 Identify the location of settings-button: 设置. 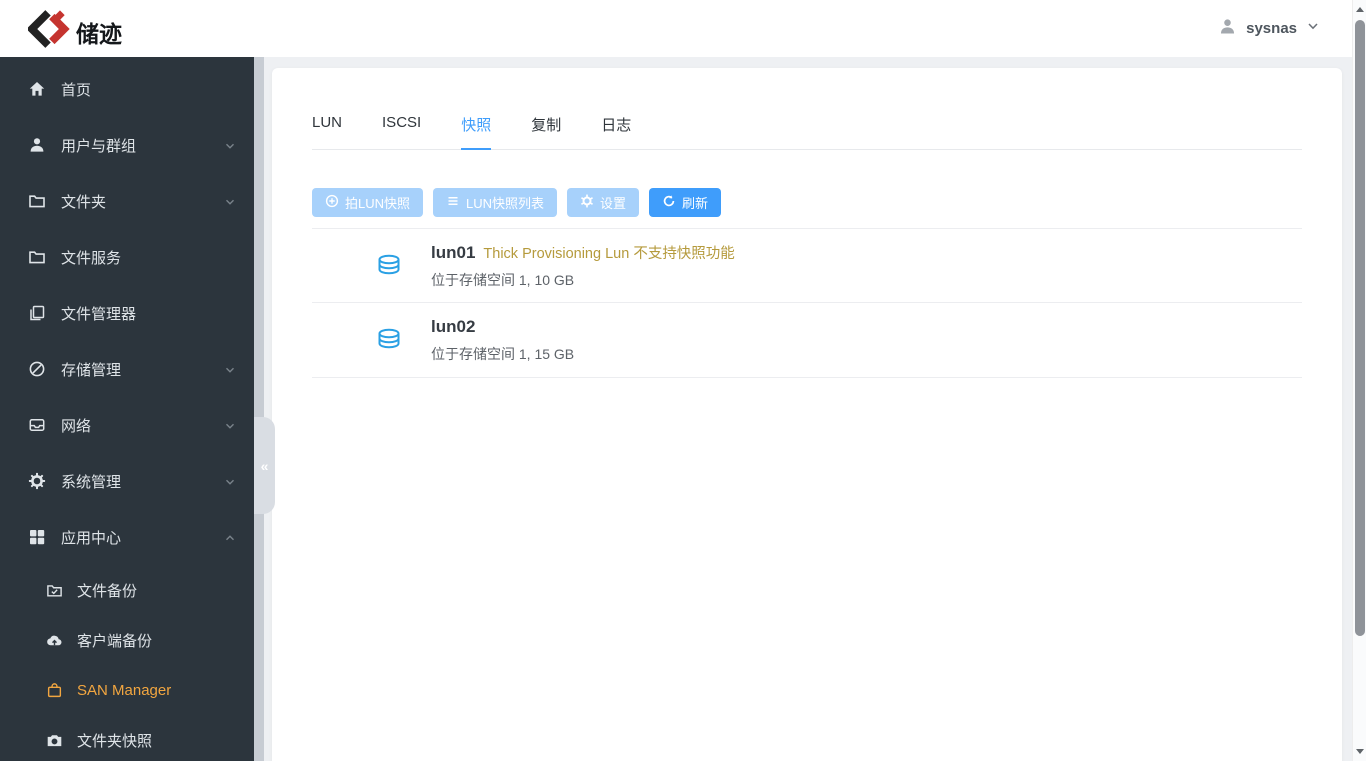
(603, 202).